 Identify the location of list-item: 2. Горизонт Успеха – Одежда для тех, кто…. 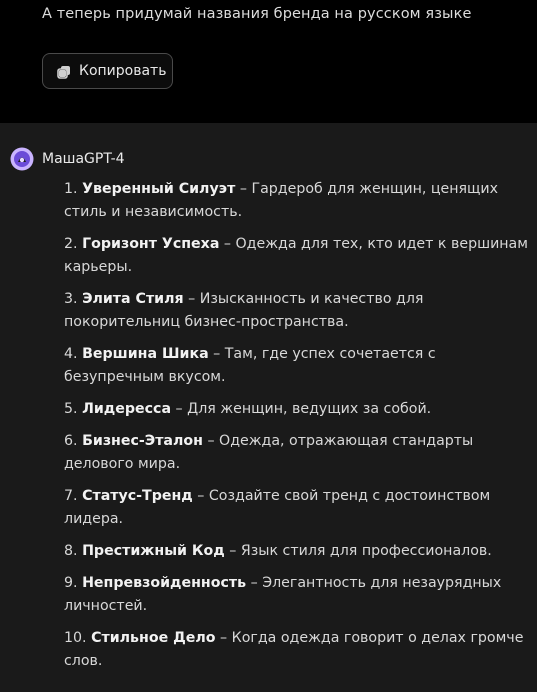
(299, 256).